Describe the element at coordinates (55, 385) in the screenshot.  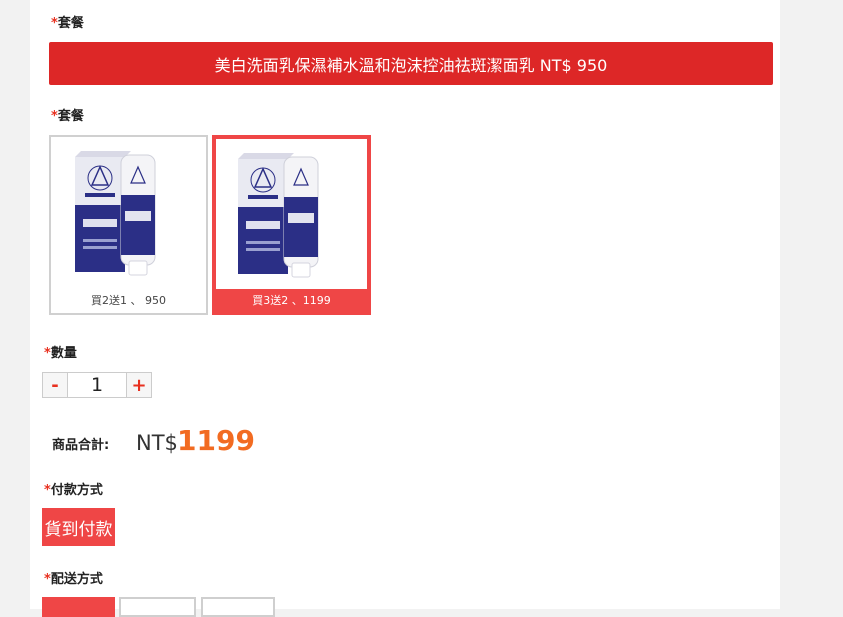
I see `quantity-decrease-button: -` at that location.